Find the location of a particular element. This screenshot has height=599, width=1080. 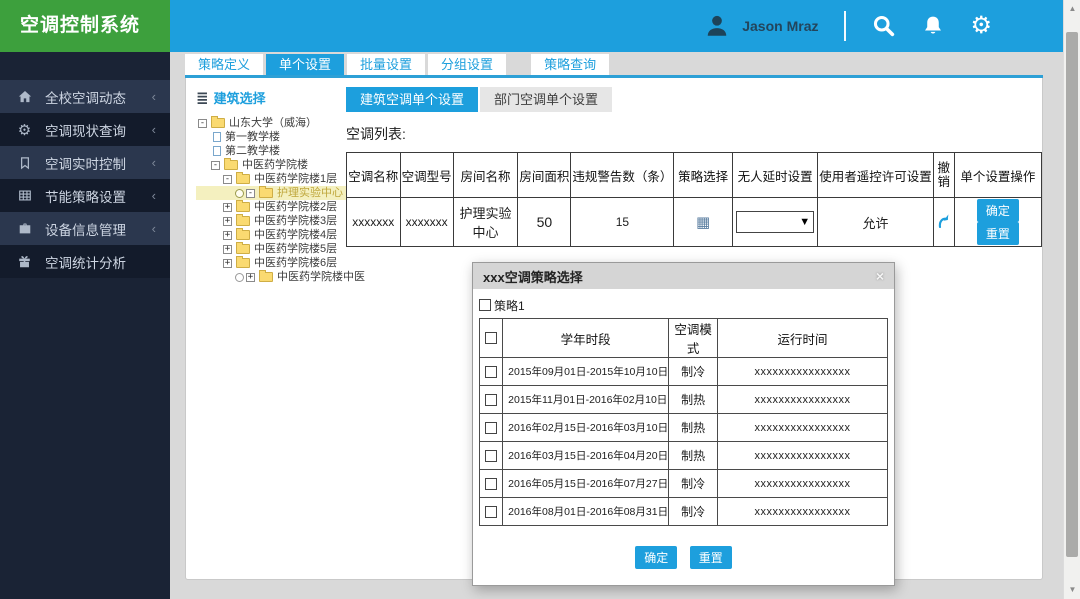

unmanned-delay-select is located at coordinates (775, 222).